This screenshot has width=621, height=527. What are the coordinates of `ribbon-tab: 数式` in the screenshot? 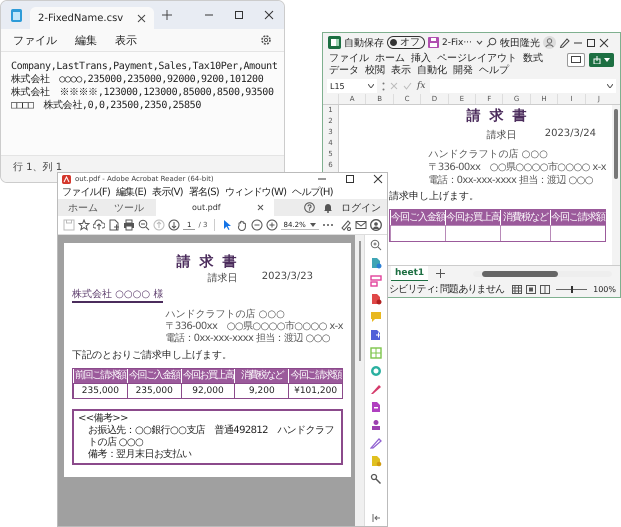 It's located at (533, 59).